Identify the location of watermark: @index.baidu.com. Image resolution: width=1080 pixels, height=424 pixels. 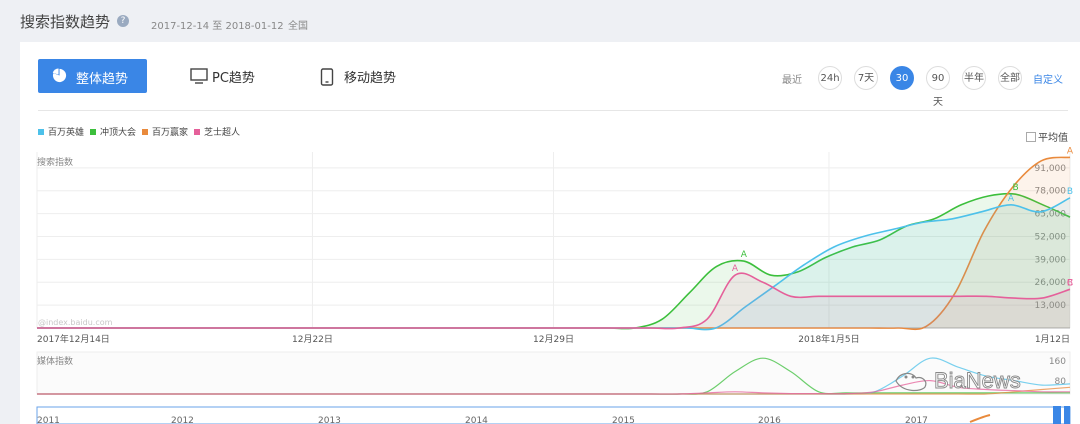
(75, 322).